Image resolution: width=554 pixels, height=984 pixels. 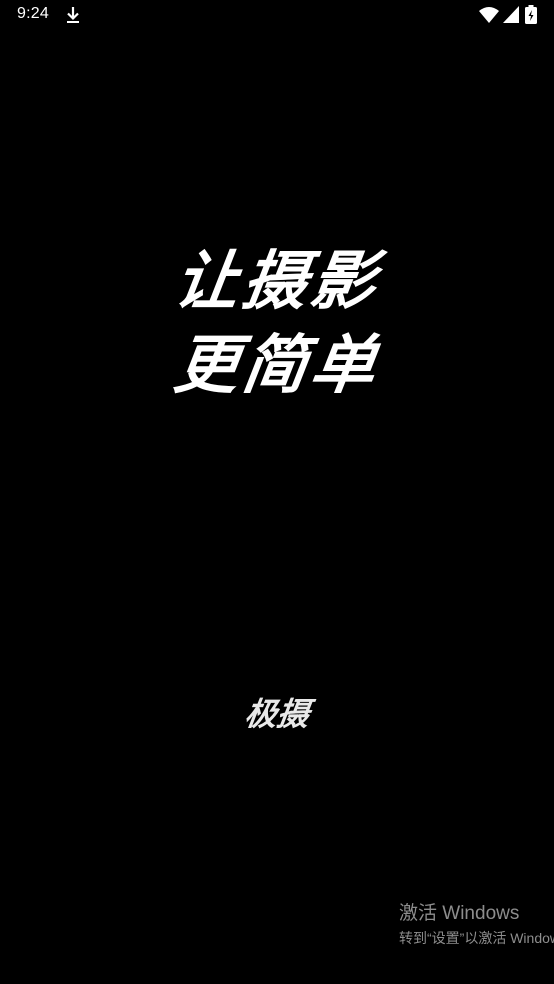 What do you see at coordinates (277, 714) in the screenshot?
I see `brand-logo: 极摄` at bounding box center [277, 714].